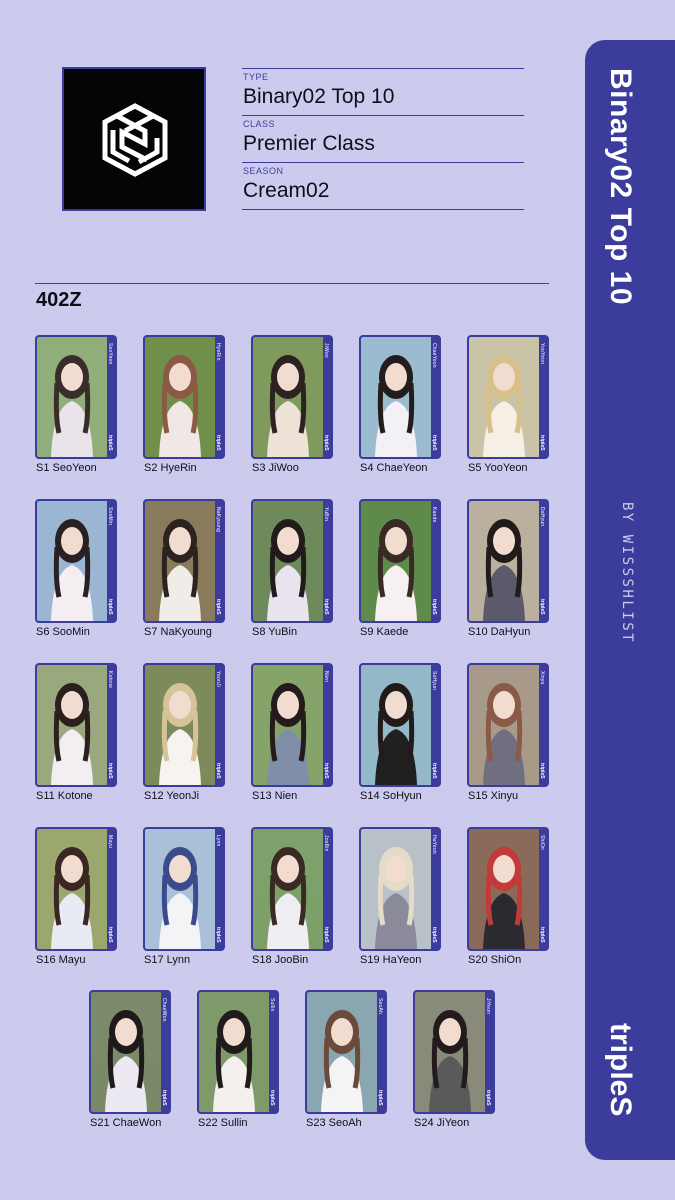  Describe the element at coordinates (326, 843) in the screenshot. I see `photocard-strip-name: JooBin` at that location.